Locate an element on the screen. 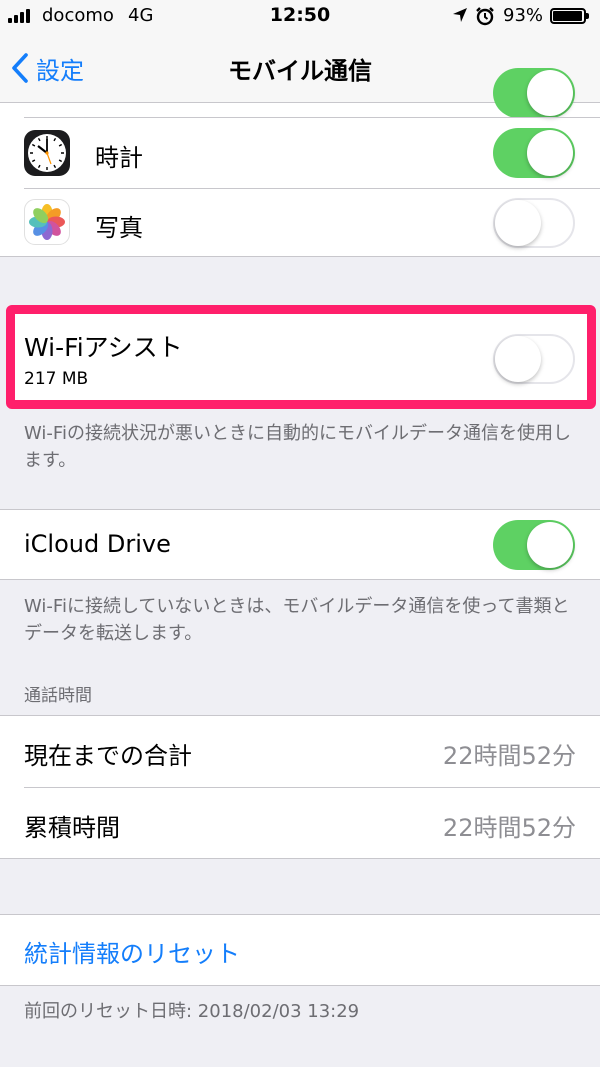 This screenshot has width=600, height=1067. call-time-row: 現在までの合計 22時間52分 is located at coordinates (300, 751).